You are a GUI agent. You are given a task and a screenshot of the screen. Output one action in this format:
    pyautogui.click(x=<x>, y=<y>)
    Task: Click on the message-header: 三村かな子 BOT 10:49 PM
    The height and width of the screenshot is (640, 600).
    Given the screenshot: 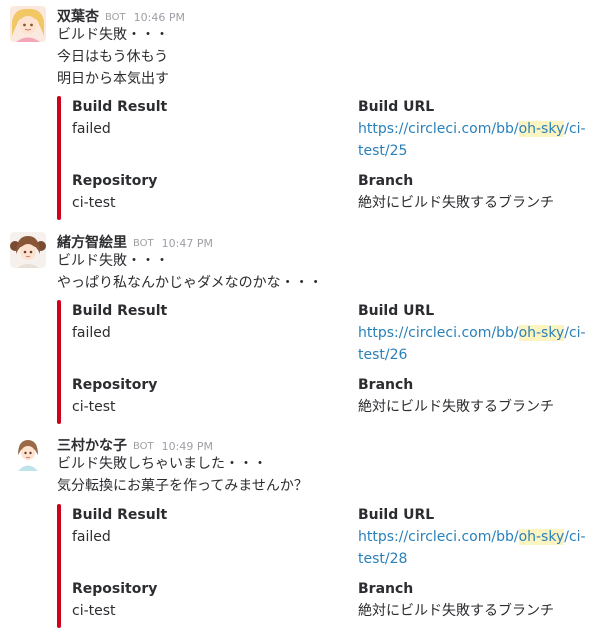 What is the action you would take?
    pyautogui.click(x=135, y=445)
    